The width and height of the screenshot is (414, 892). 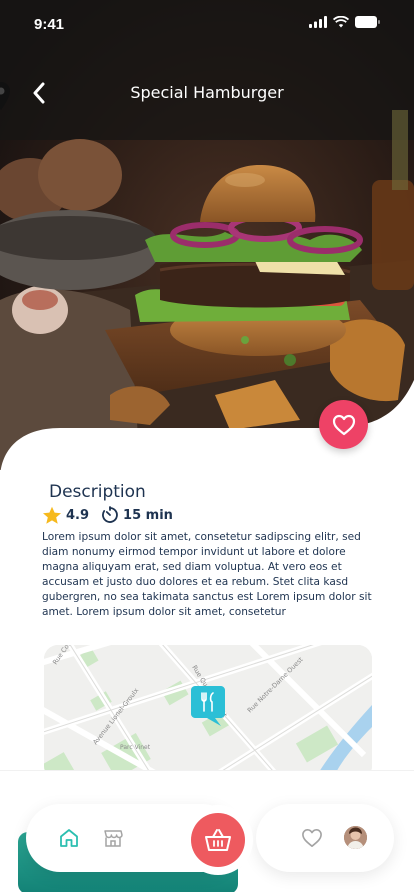 I want to click on timer-icon, so click(x=110, y=514).